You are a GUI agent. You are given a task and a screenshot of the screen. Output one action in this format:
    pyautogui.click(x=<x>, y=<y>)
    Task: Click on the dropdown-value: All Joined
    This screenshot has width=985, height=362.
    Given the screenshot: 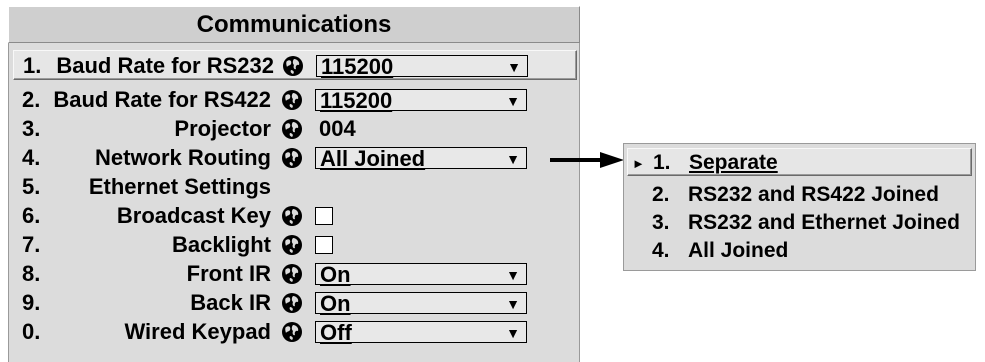 What is the action you would take?
    pyautogui.click(x=373, y=158)
    